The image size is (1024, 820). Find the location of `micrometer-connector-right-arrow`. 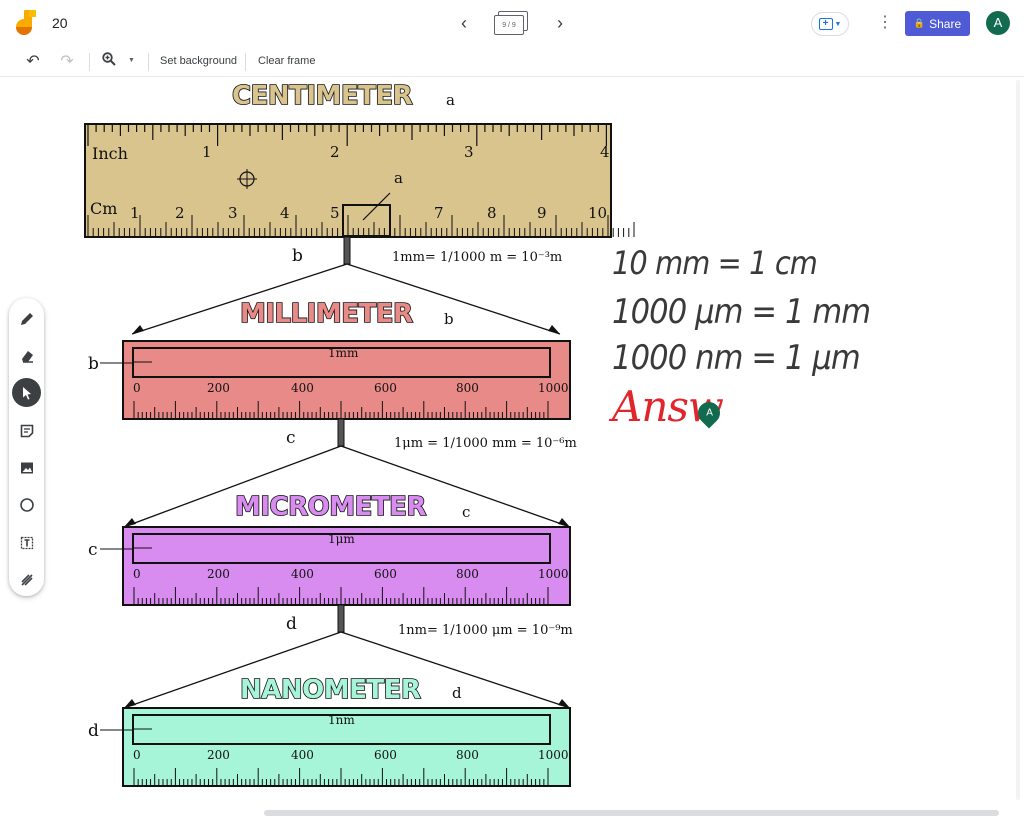

micrometer-connector-right-arrow is located at coordinates (564, 522).